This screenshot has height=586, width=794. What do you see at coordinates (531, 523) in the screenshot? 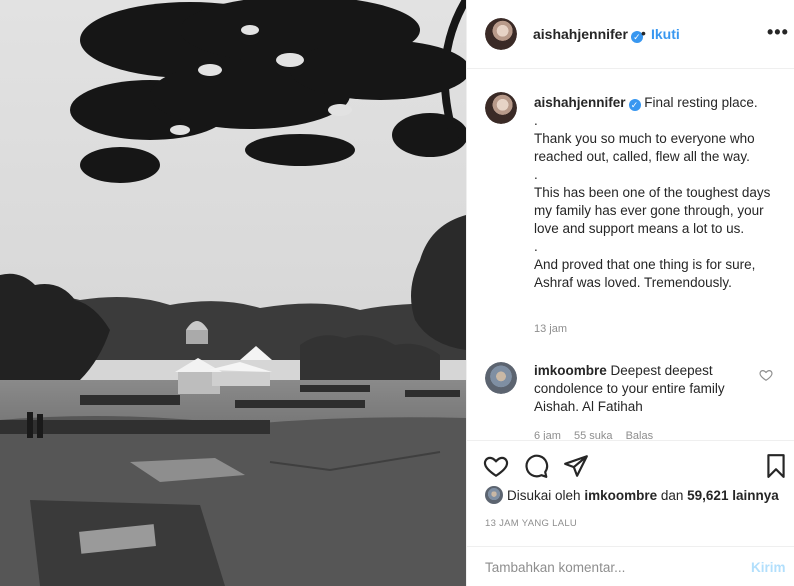
I see `post-timestamp: 13 JAM YANG LALU` at bounding box center [531, 523].